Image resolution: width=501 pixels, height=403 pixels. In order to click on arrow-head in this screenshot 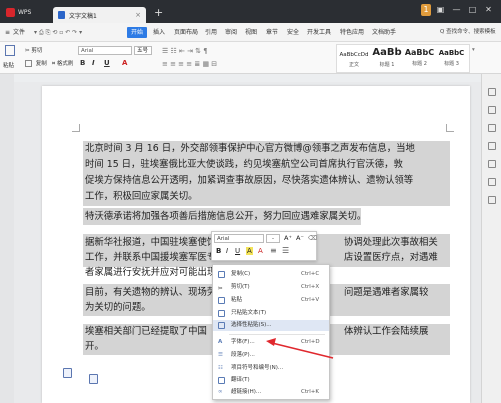, I will do `click(271, 342)`.